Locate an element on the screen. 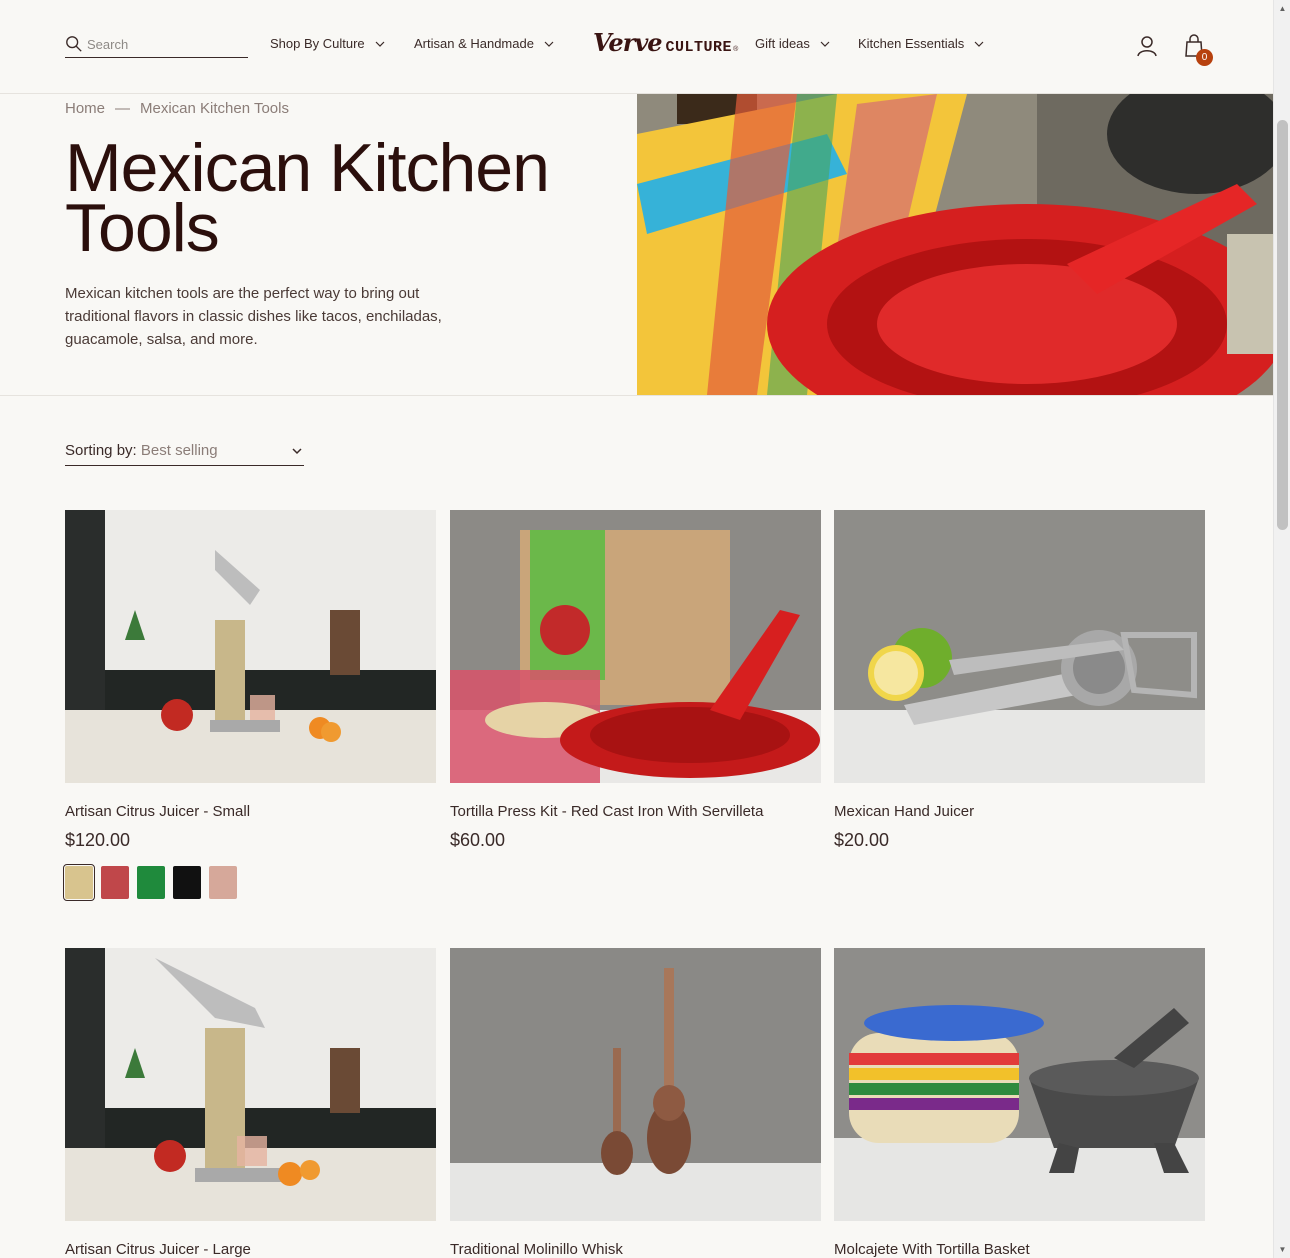  sort-value: Best selling is located at coordinates (179, 450).